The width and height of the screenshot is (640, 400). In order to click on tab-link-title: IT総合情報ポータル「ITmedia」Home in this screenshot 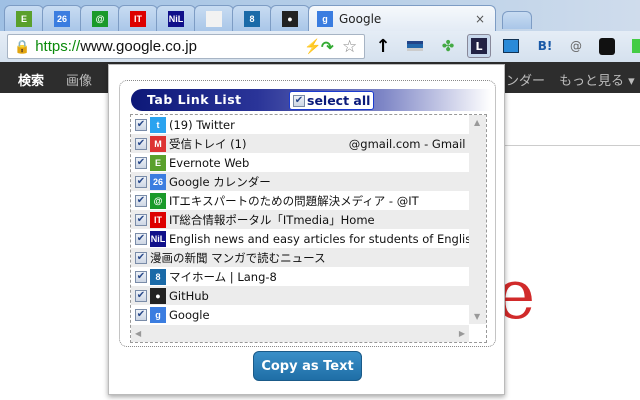, I will do `click(272, 220)`.